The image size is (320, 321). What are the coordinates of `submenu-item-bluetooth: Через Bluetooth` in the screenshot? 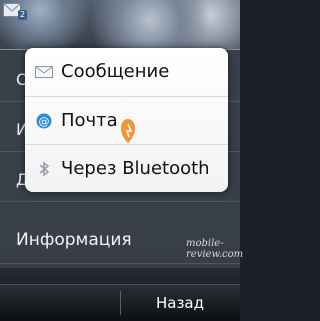 It's located at (126, 168).